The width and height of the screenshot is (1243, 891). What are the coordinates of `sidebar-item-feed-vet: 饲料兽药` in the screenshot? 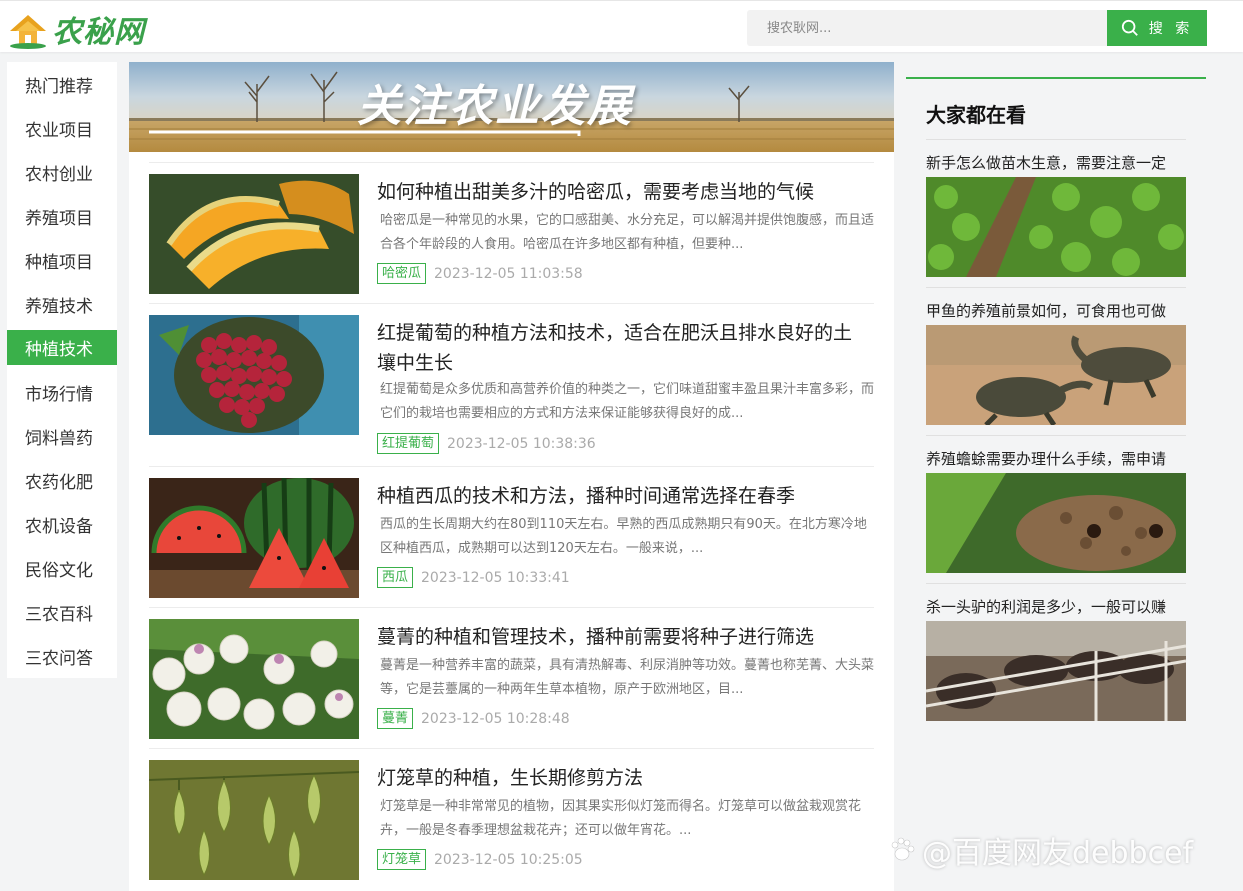 It's located at (62, 436).